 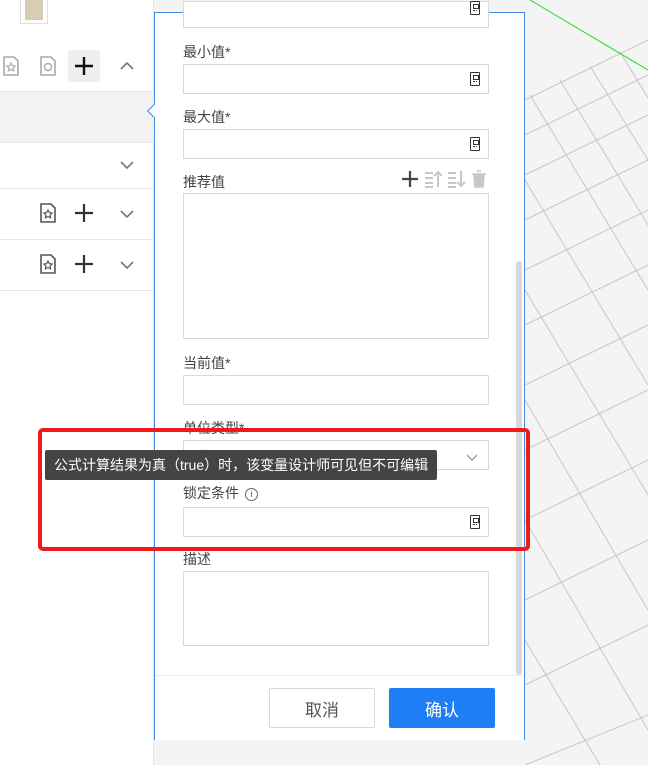 I want to click on move-up-icon, so click(x=433, y=179).